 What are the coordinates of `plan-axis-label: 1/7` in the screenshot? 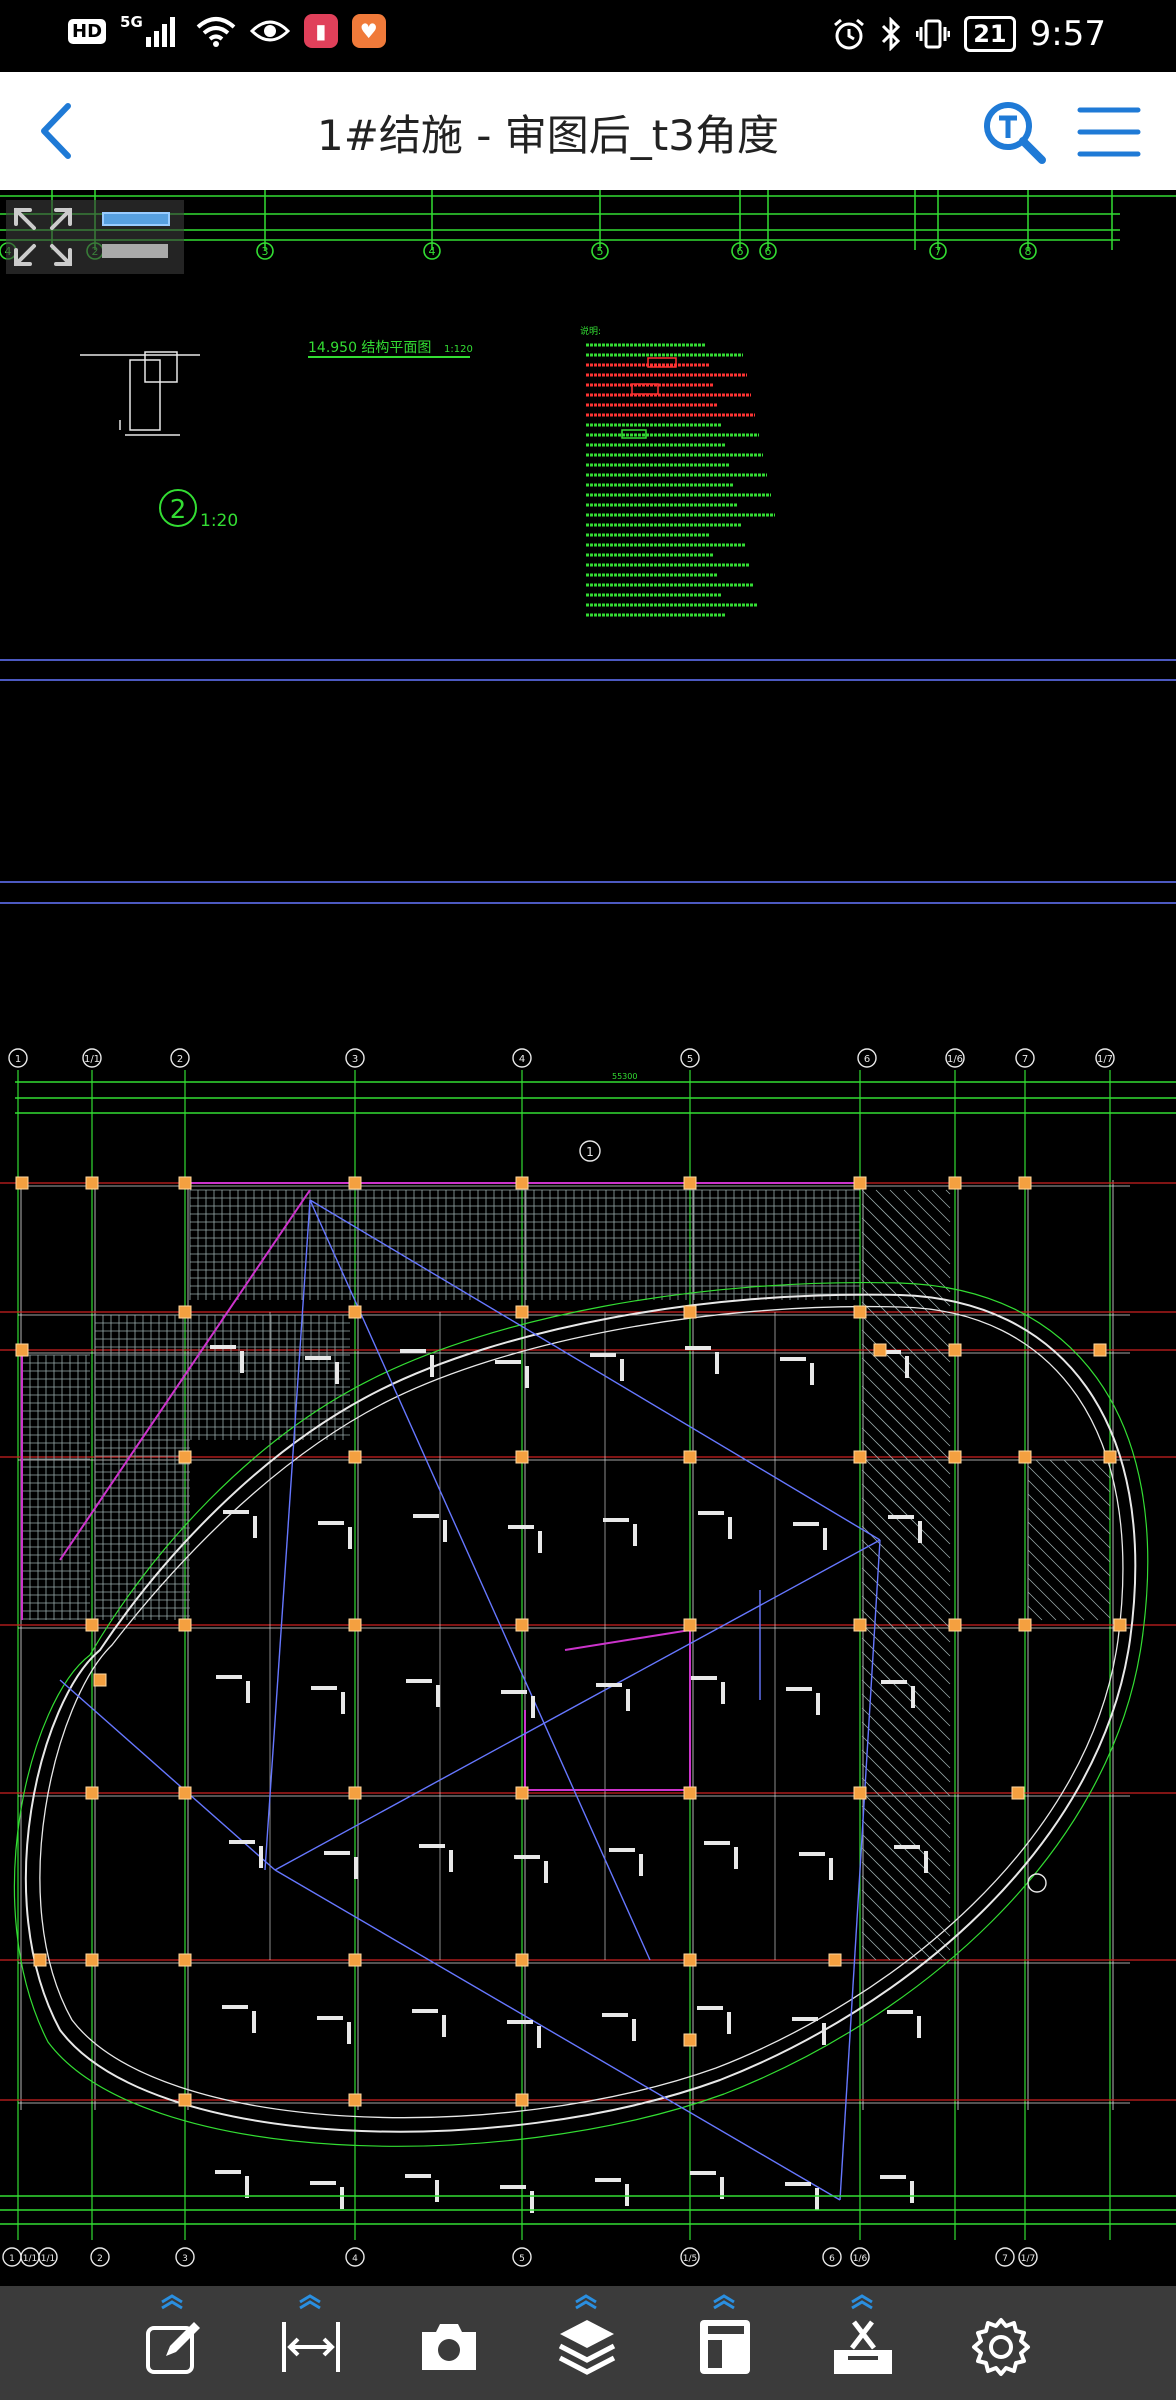 It's located at (1028, 2259).